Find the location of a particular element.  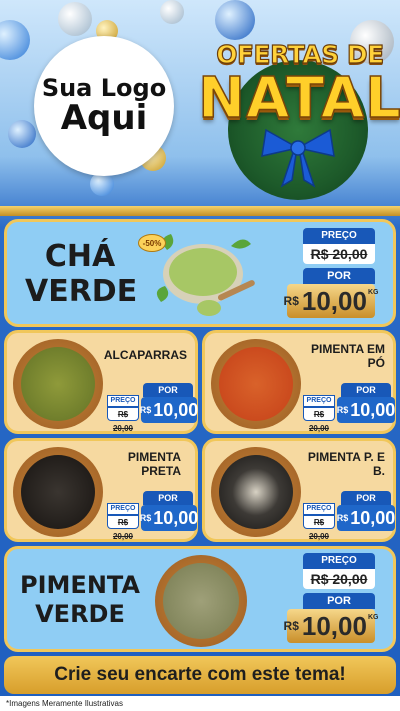

title-line1: OFERTAS DE is located at coordinates (300, 54).